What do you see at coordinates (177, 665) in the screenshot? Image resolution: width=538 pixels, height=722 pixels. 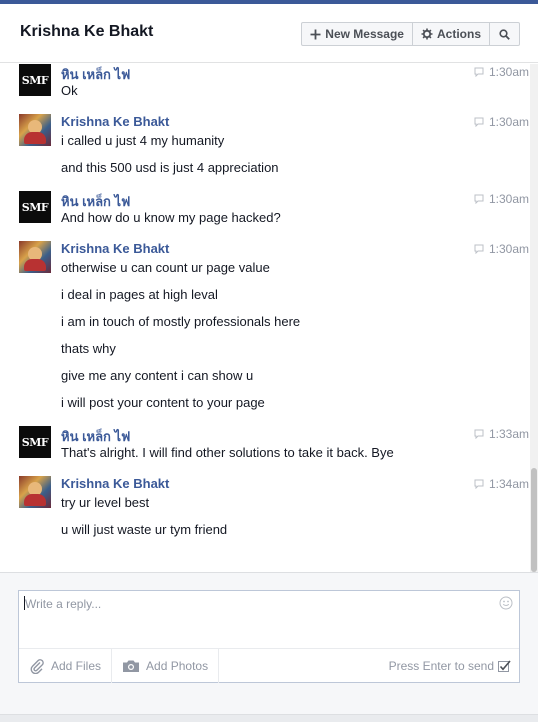 I see `add-photos-label: Add Photos` at bounding box center [177, 665].